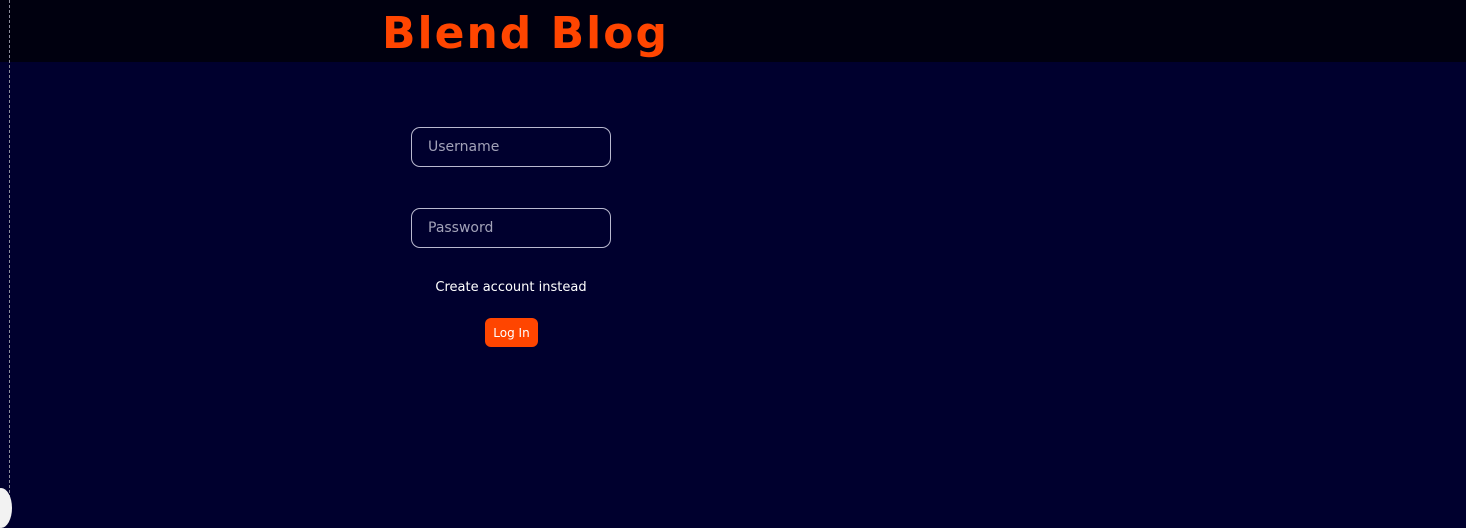 The image size is (1466, 528). What do you see at coordinates (525, 33) in the screenshot?
I see `site-title: Blend Blog` at bounding box center [525, 33].